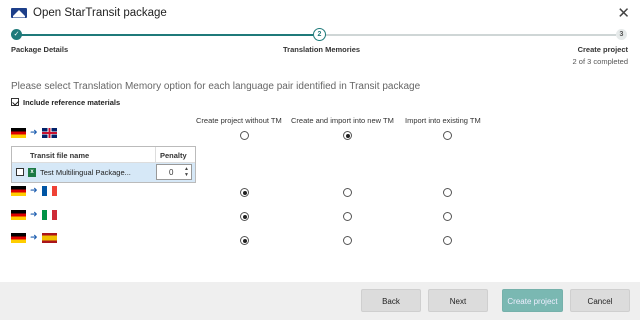  I want to click on create-project-button: Create project, so click(532, 300).